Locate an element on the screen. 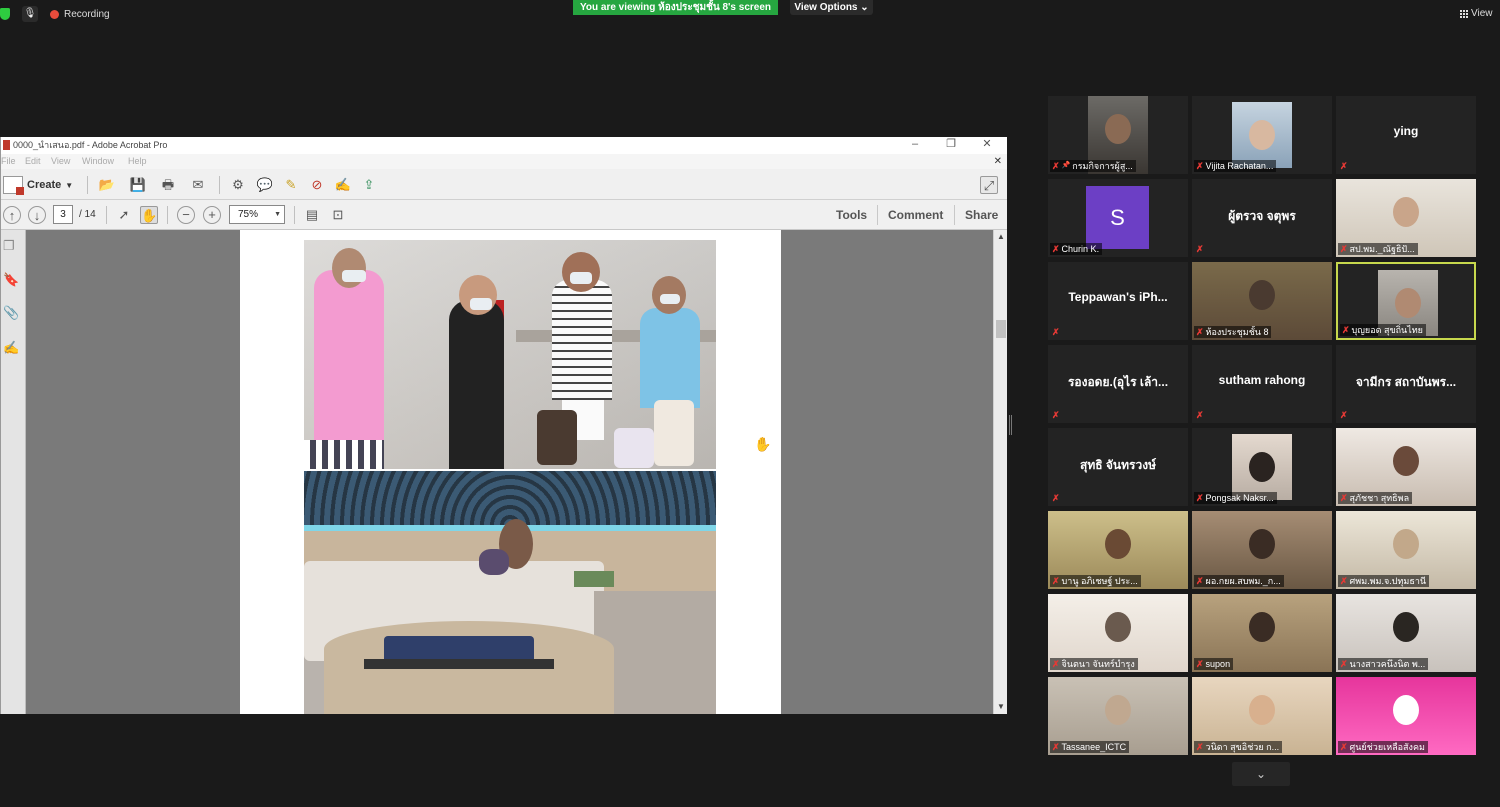  participant-tile: S ✗ Churin K. is located at coordinates (1118, 218).